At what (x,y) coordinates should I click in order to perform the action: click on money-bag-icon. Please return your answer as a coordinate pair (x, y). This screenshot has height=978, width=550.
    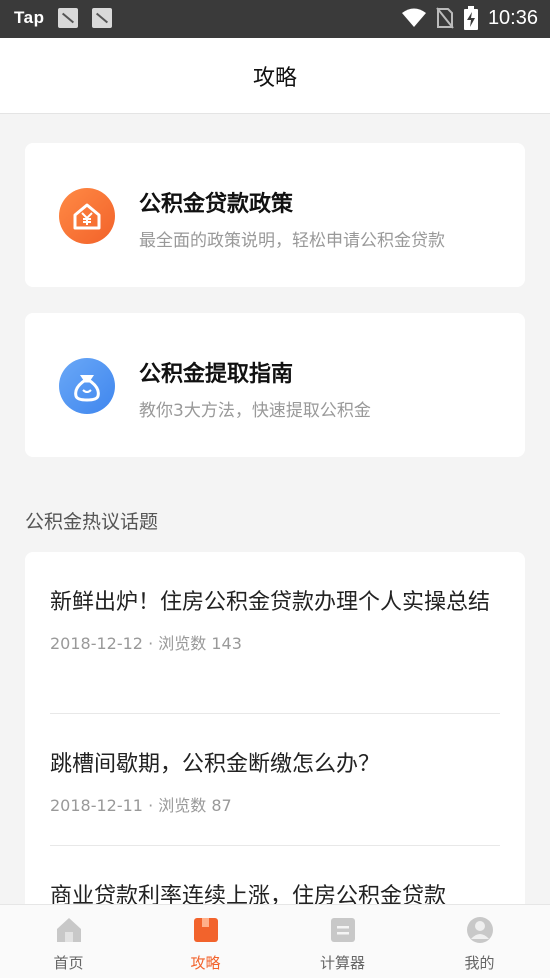
    Looking at the image, I should click on (87, 386).